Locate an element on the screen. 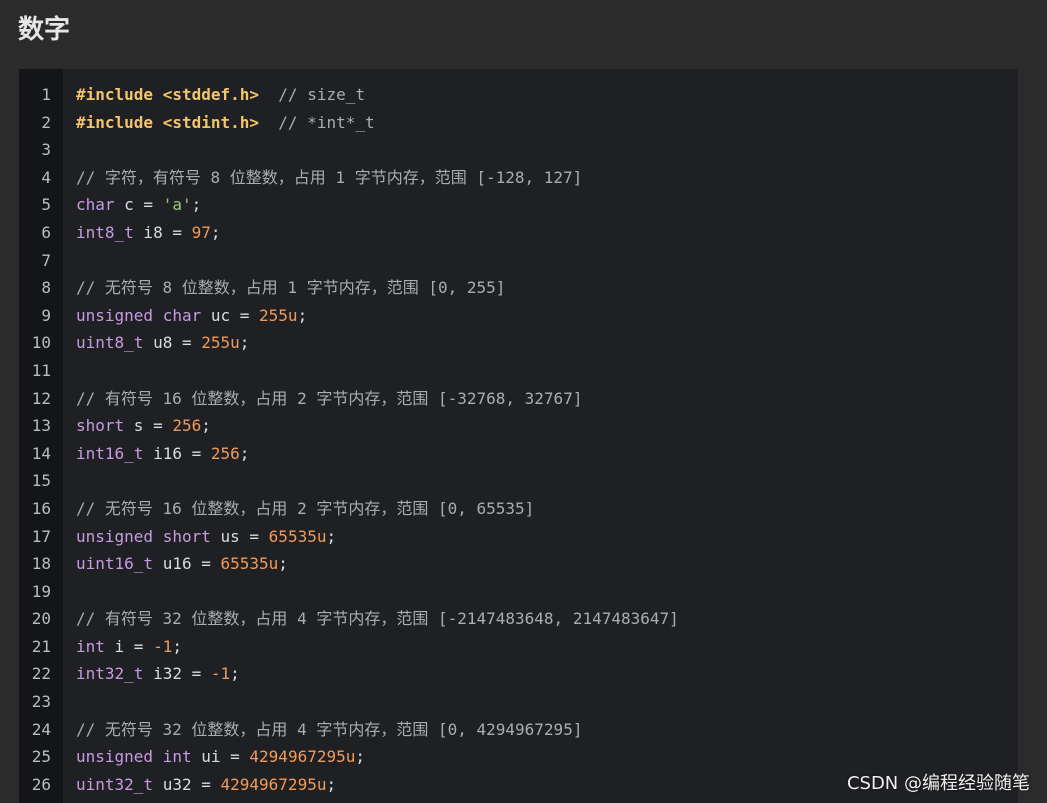 The height and width of the screenshot is (803, 1047). number-token: 255u is located at coordinates (220, 343).